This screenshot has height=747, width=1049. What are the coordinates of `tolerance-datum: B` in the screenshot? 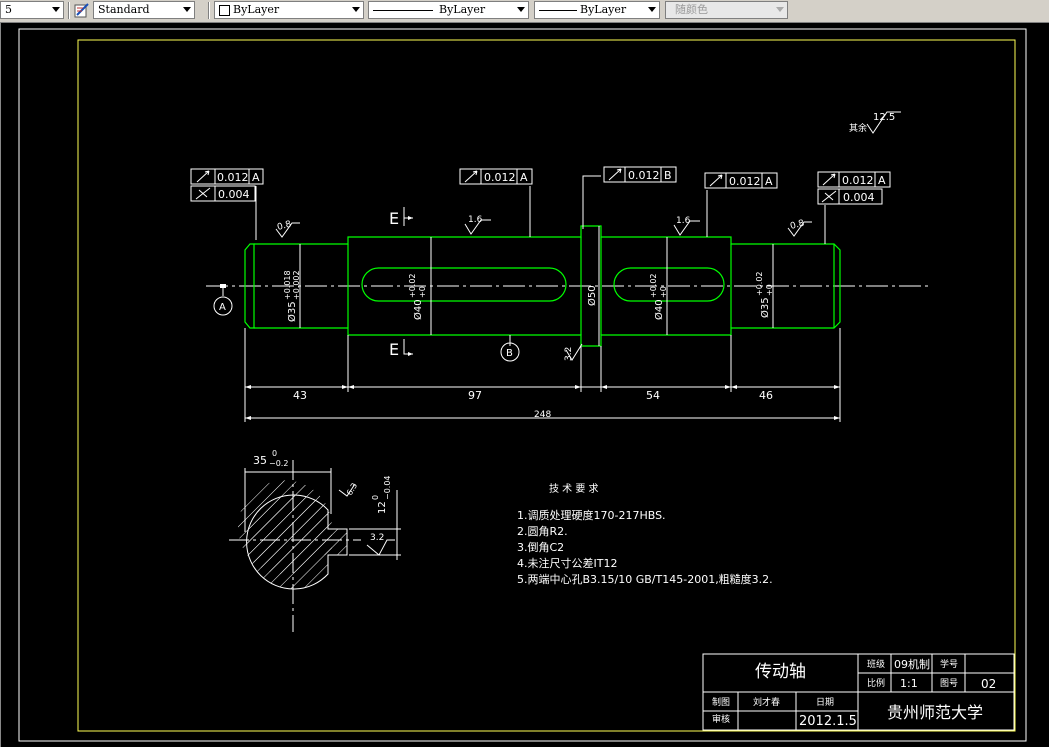 It's located at (668, 175).